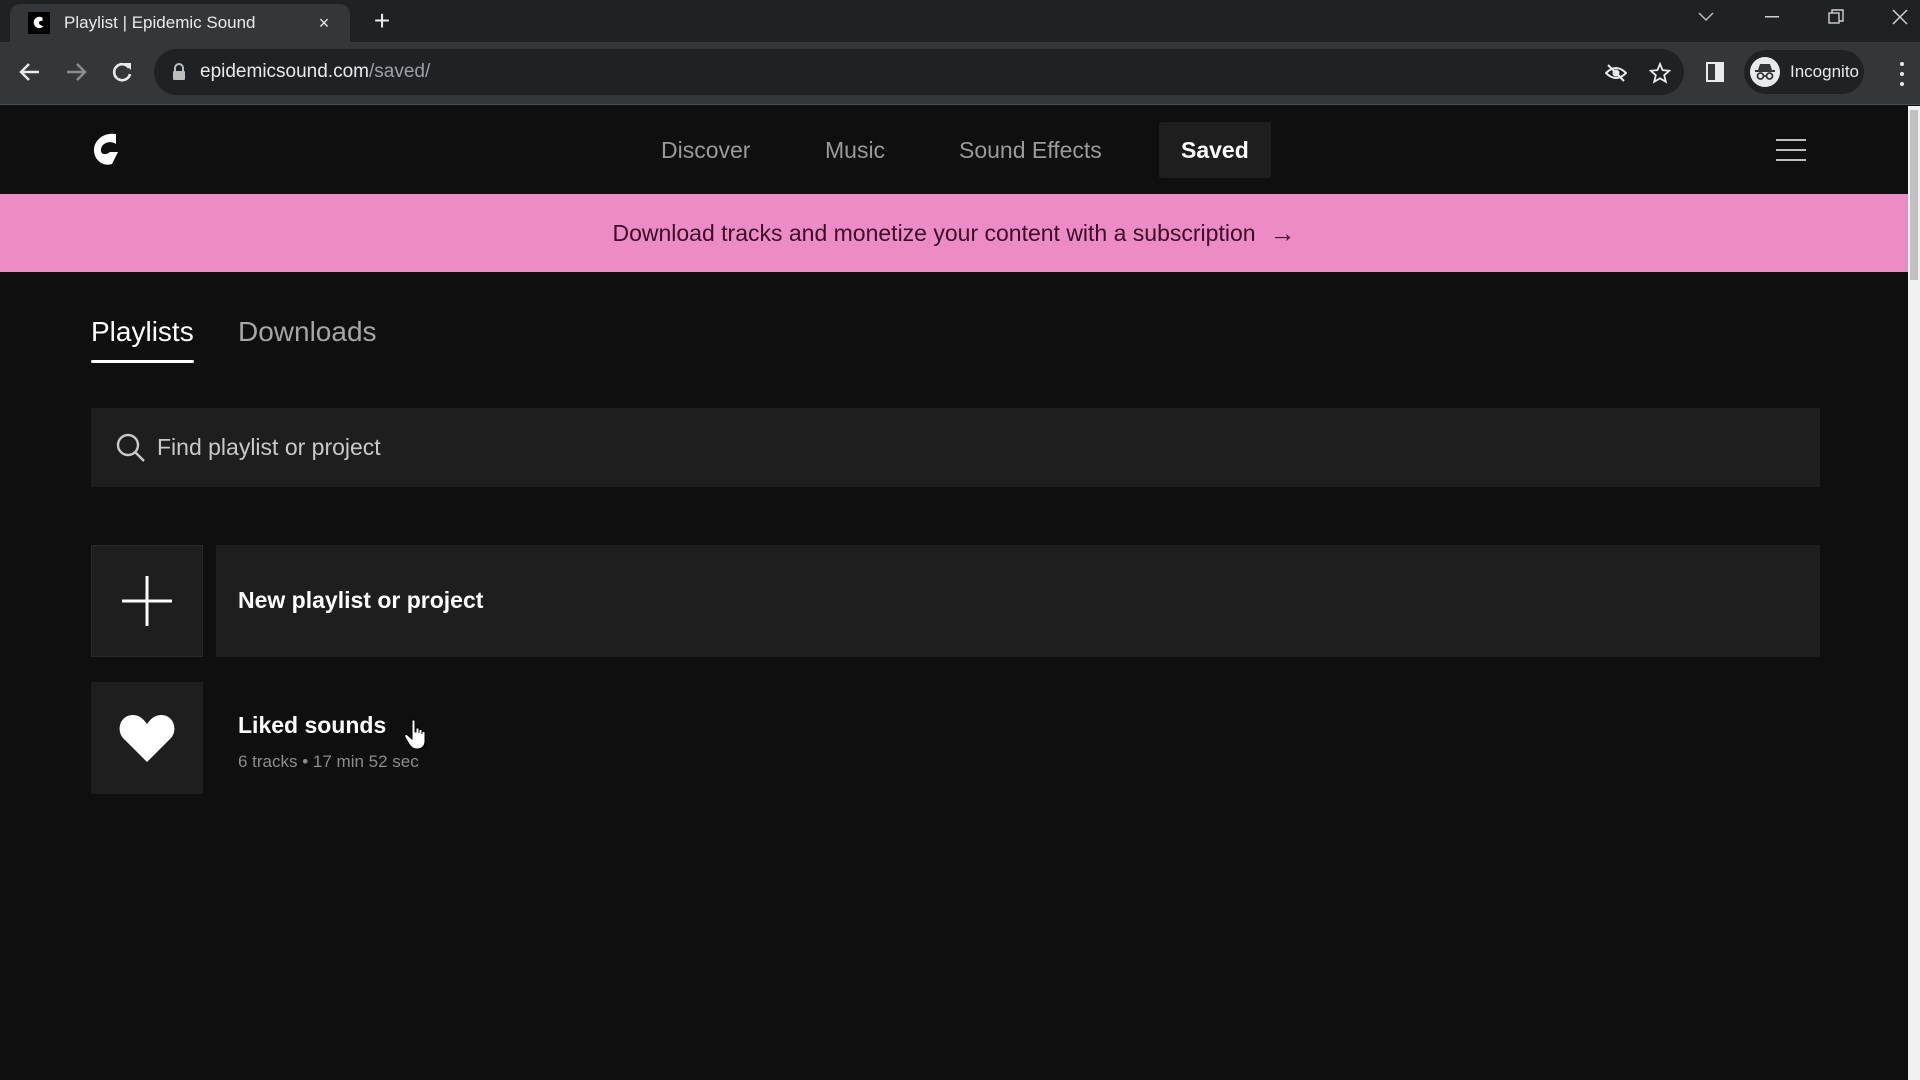  What do you see at coordinates (855, 150) in the screenshot?
I see `nav-music: Music` at bounding box center [855, 150].